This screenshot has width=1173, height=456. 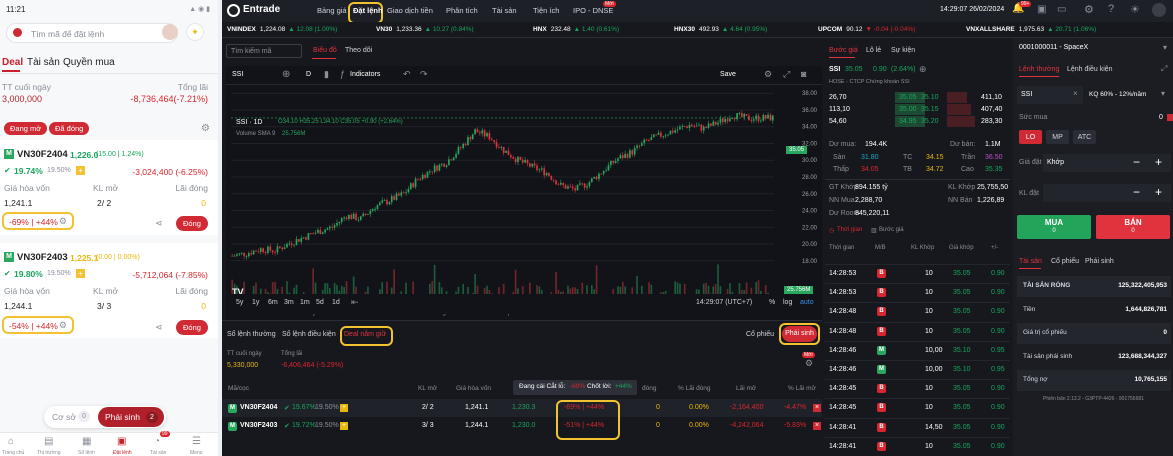 What do you see at coordinates (289, 302) in the screenshot?
I see `range-3m: 3m` at bounding box center [289, 302].